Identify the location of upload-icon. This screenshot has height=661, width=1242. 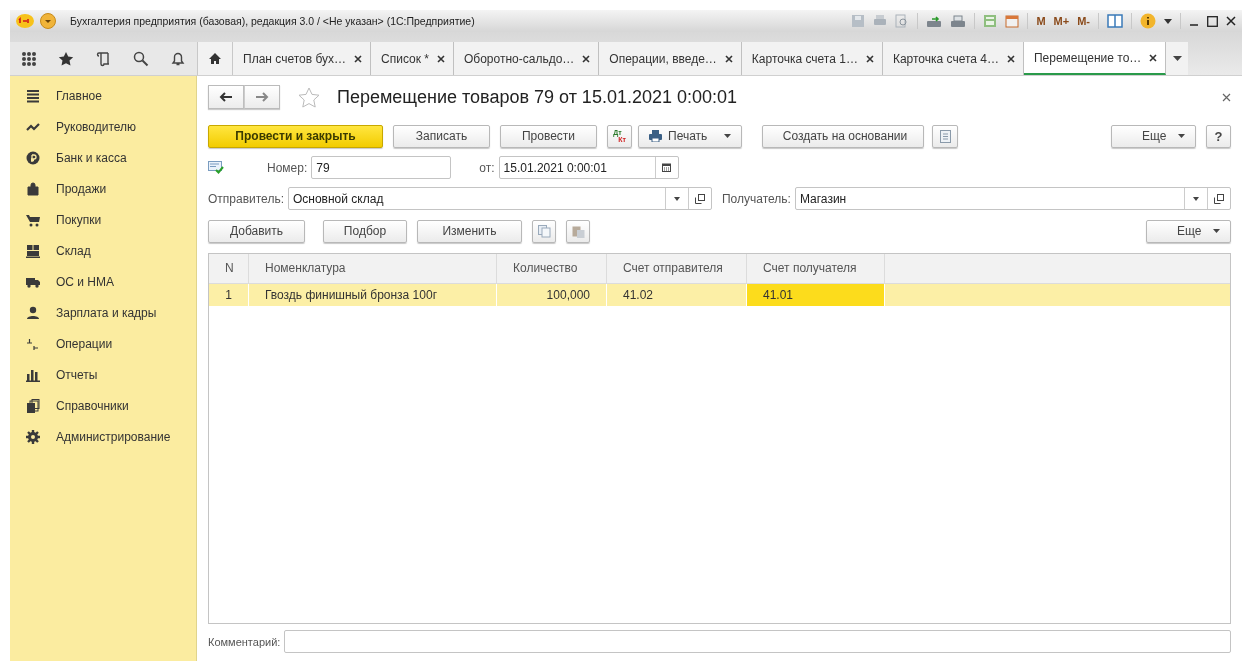
(934, 21).